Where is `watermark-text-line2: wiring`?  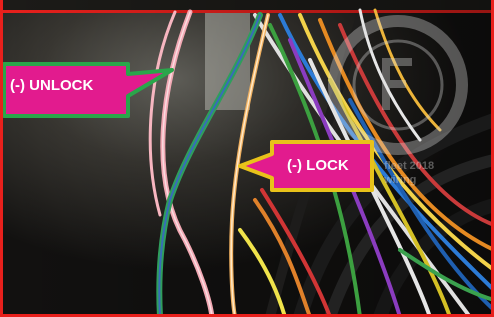 watermark-text-line2: wiring is located at coordinates (400, 180).